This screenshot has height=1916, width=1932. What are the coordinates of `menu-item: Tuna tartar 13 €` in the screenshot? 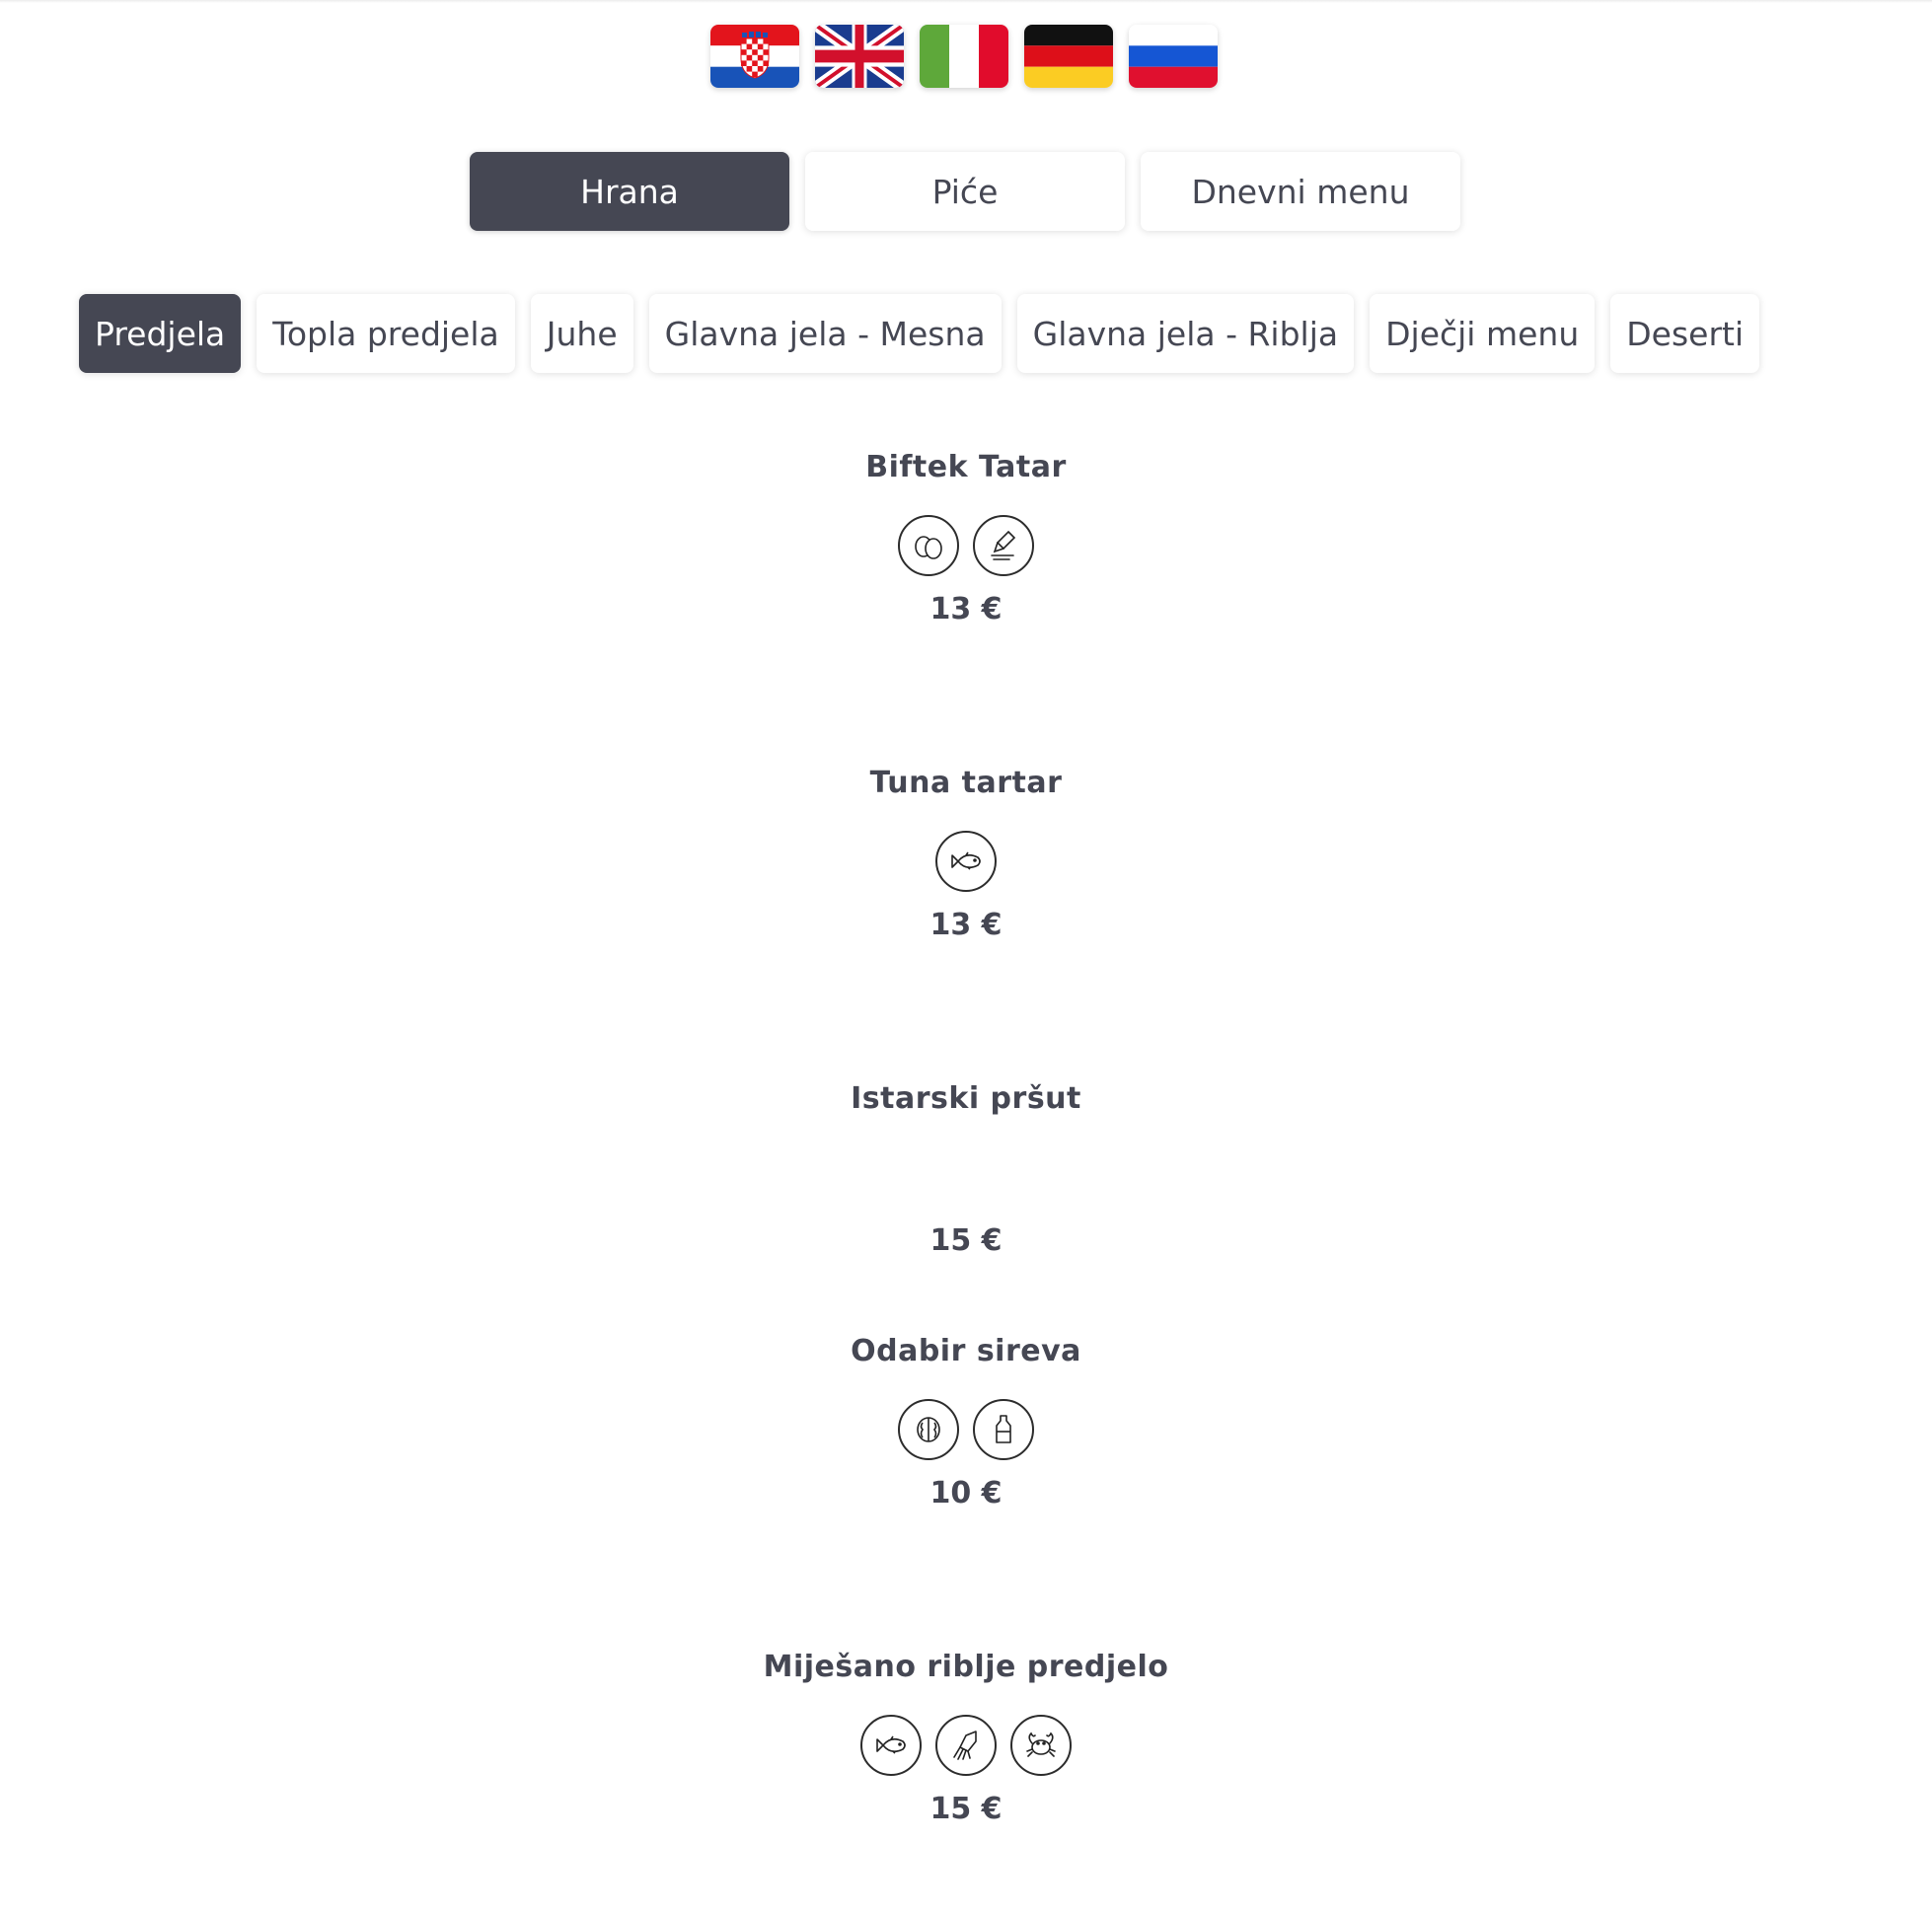 It's located at (966, 854).